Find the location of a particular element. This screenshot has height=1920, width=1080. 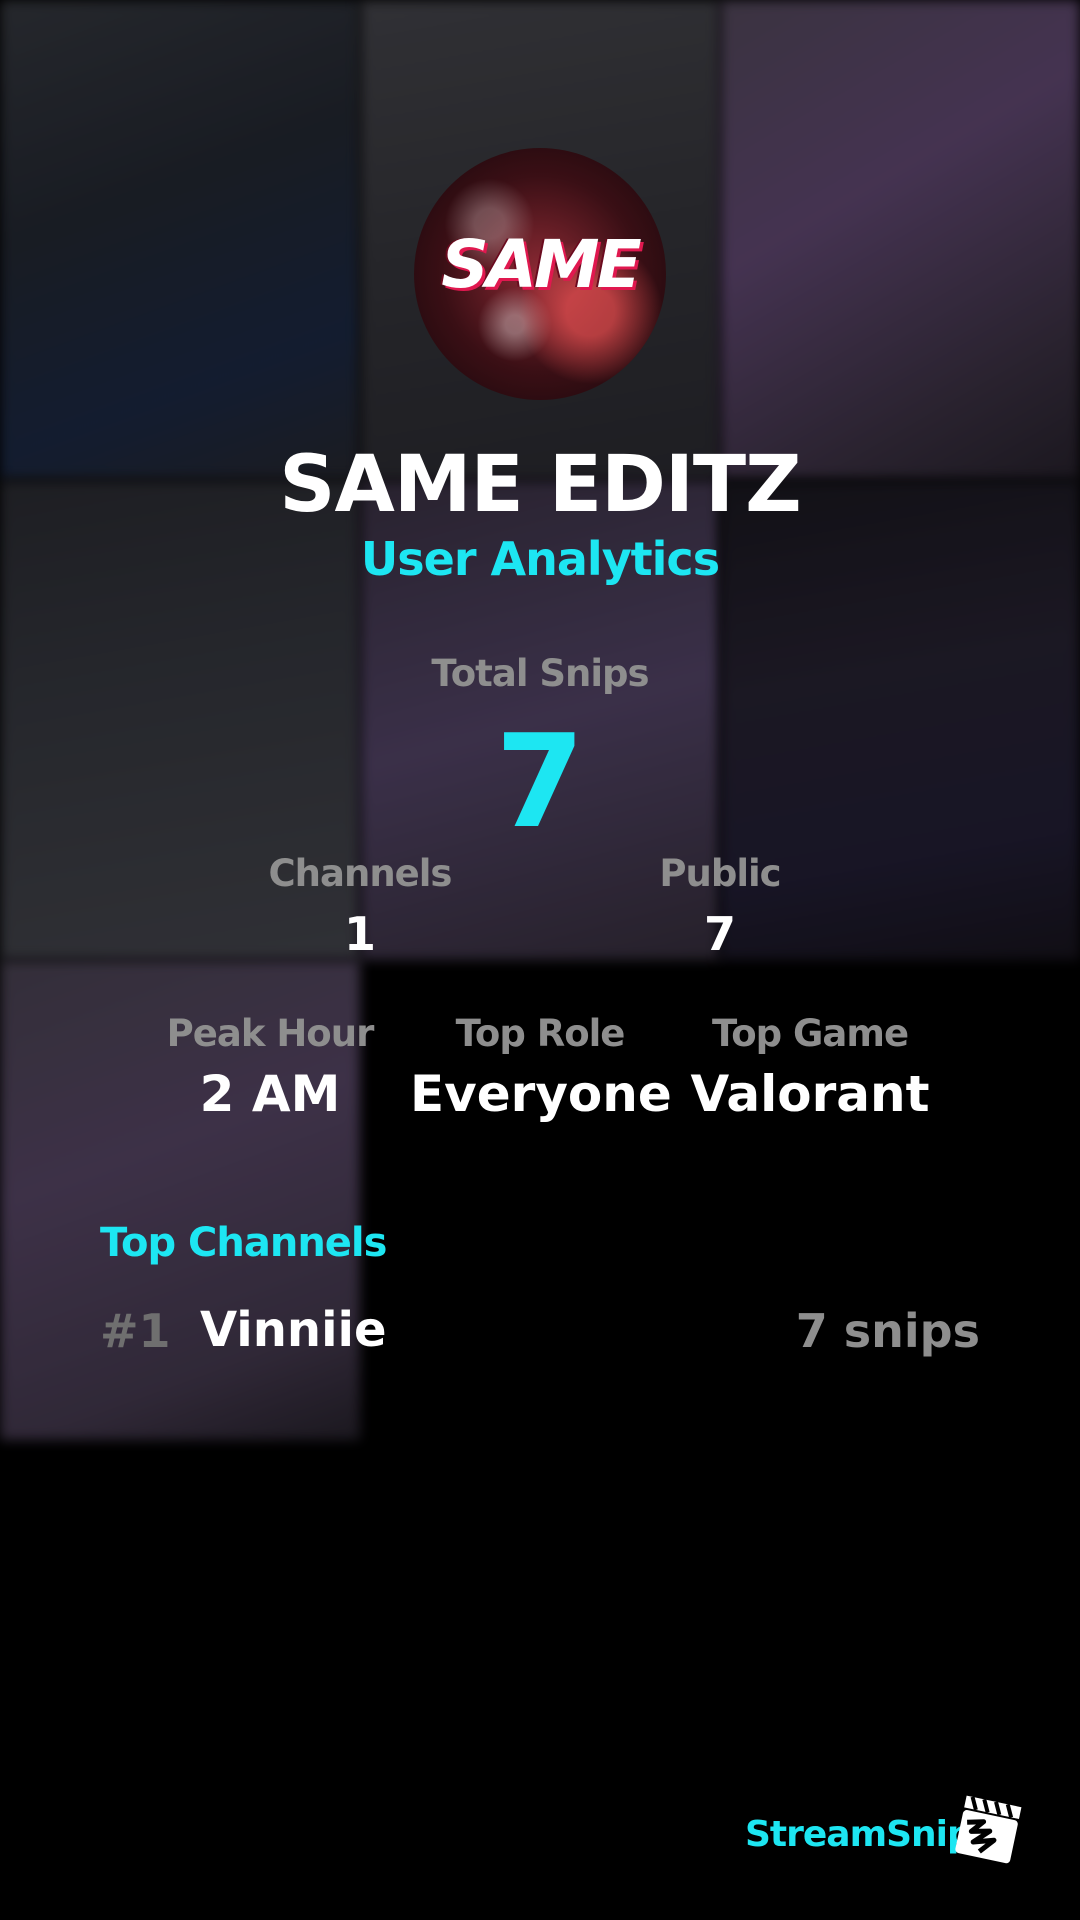

public-value: 7 is located at coordinates (719, 934).